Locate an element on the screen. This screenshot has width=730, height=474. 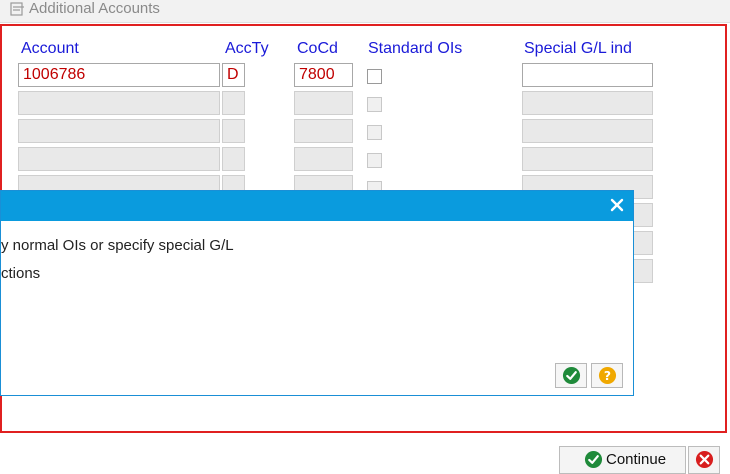
column-header-account: Account is located at coordinates (50, 48).